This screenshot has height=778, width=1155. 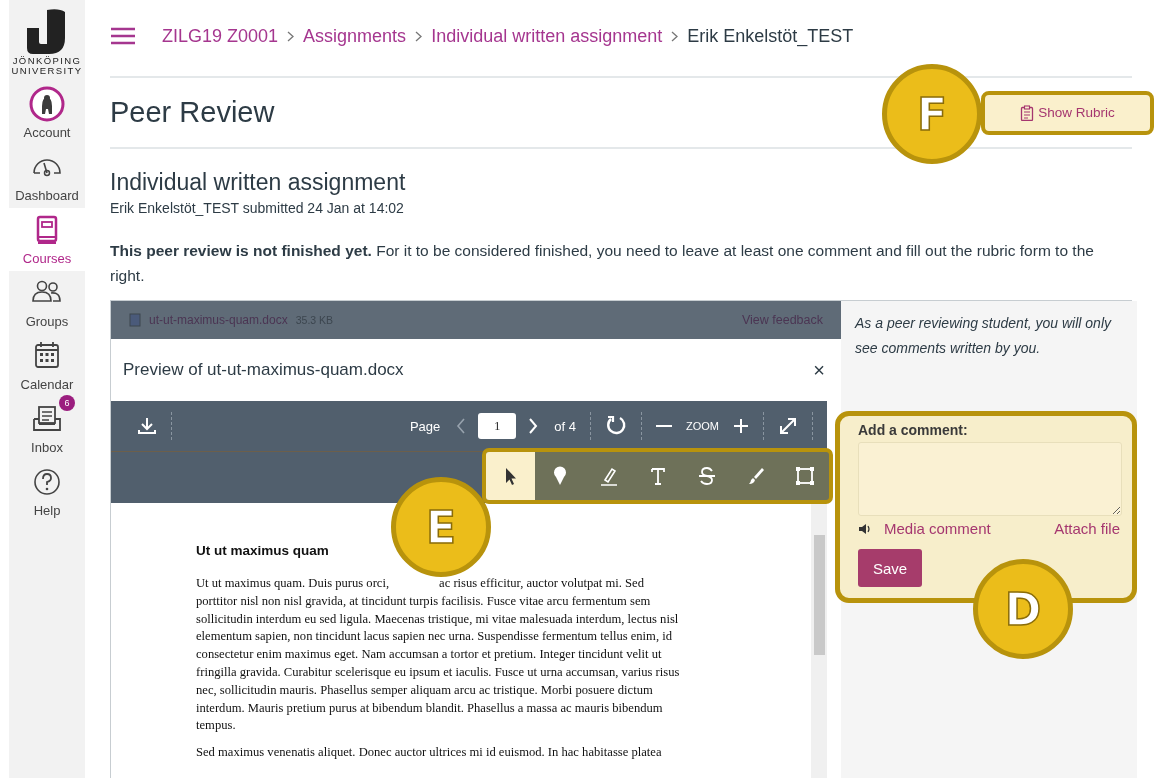 I want to click on zoom-in-button, so click(x=741, y=426).